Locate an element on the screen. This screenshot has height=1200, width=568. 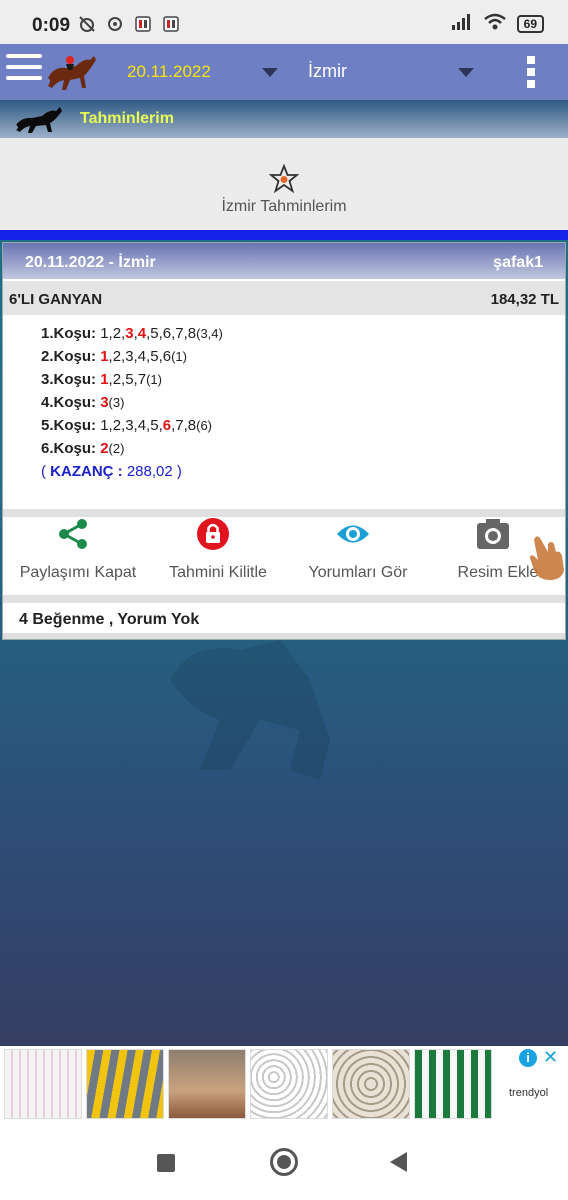
home-button is located at coordinates (284, 1162).